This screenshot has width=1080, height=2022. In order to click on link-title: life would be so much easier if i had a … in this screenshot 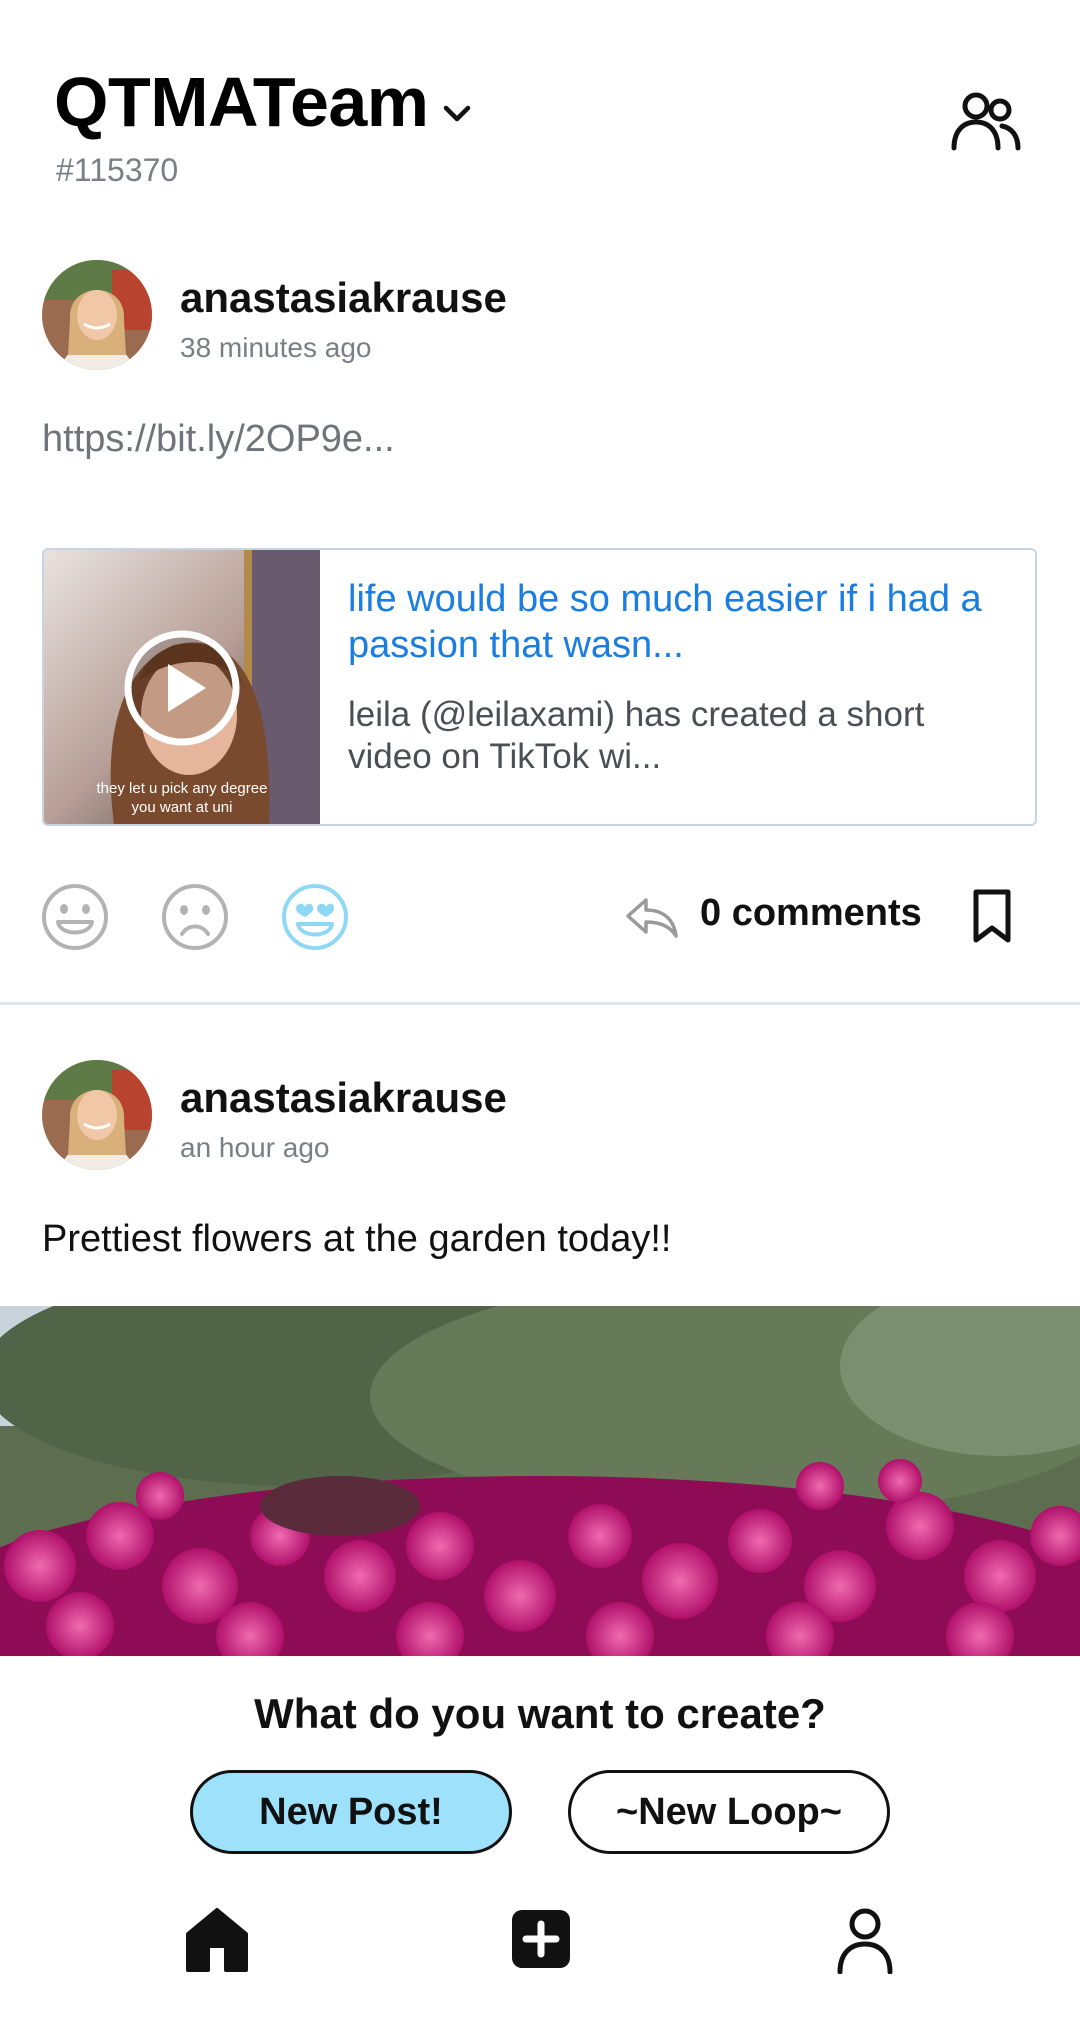, I will do `click(678, 622)`.